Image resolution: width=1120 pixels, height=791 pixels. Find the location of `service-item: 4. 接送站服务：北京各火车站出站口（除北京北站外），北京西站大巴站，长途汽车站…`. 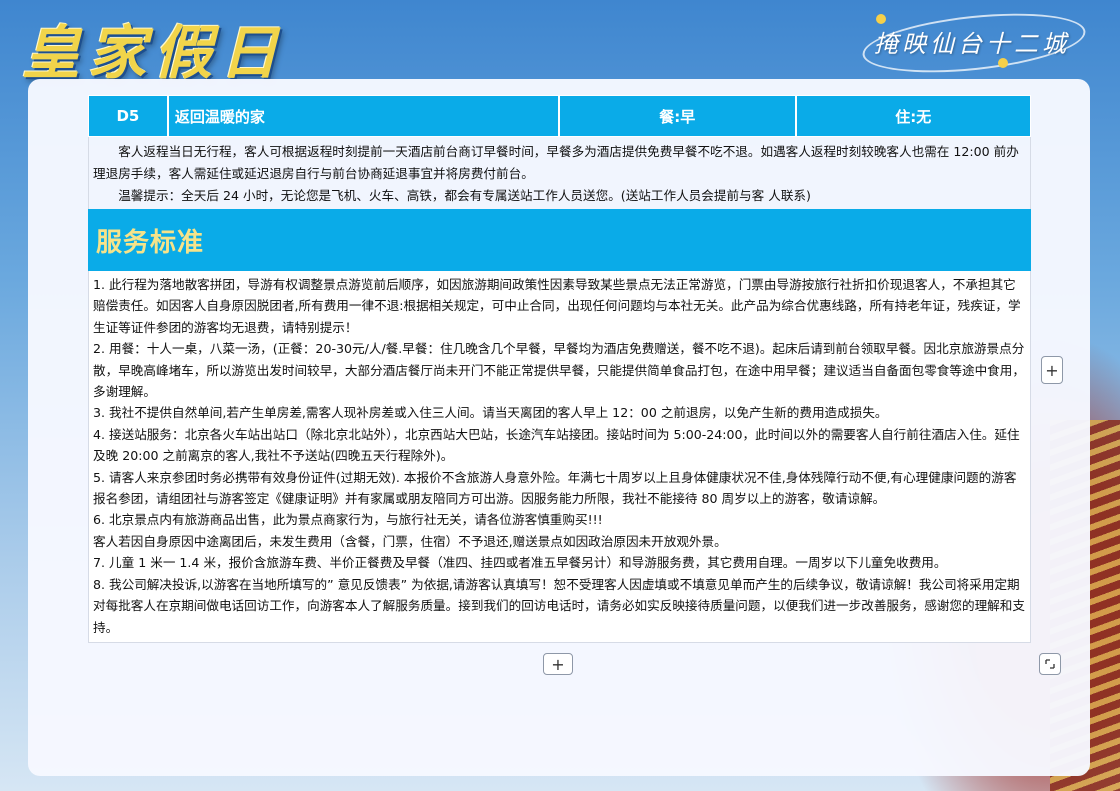

service-item: 4. 接送站服务：北京各火车站出站口（除北京北站外），北京西站大巴站，长途汽车站… is located at coordinates (556, 445).